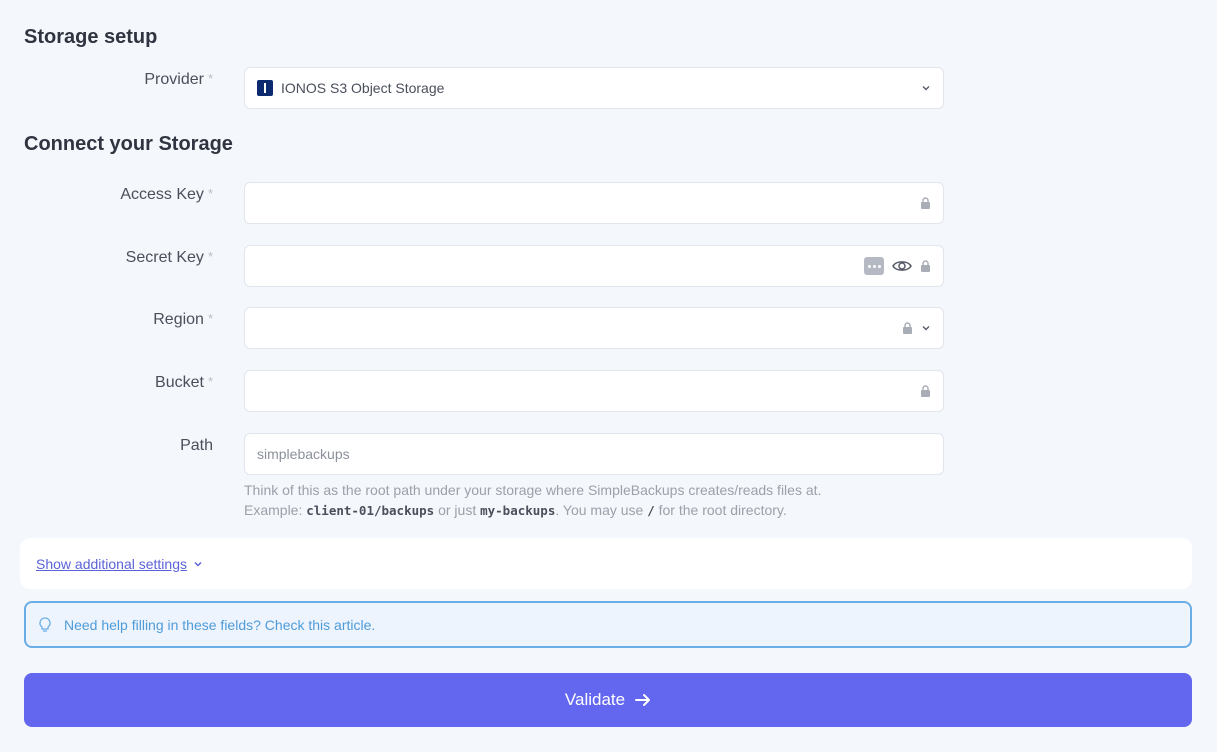 The height and width of the screenshot is (752, 1217). What do you see at coordinates (606, 563) in the screenshot?
I see `additional-settings-bar: Show additional settings` at bounding box center [606, 563].